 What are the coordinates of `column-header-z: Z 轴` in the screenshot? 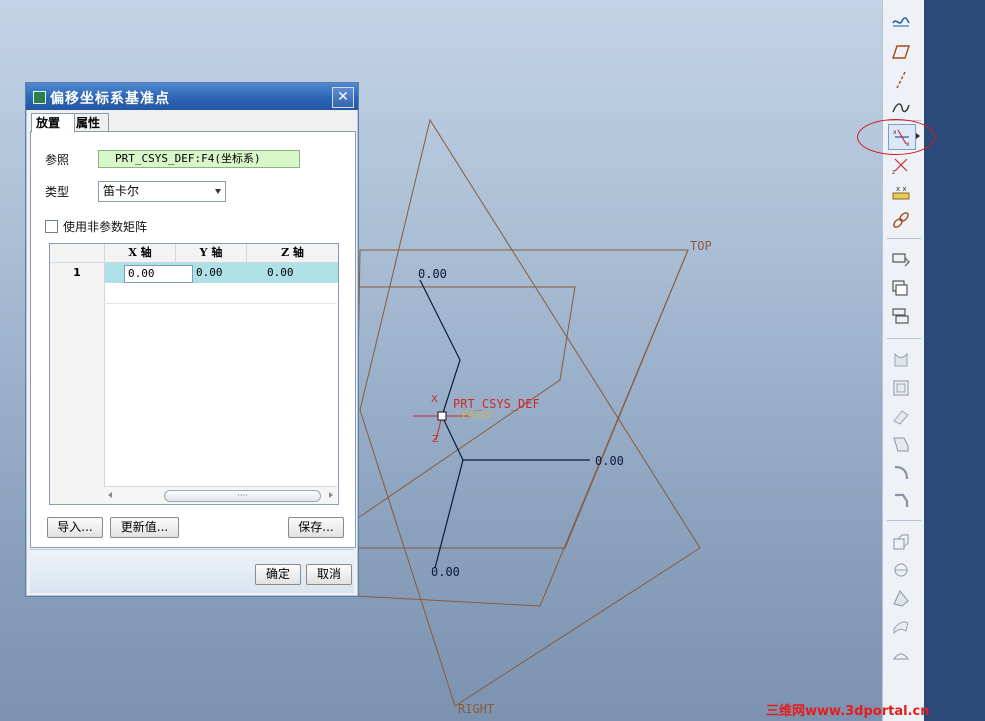 It's located at (292, 253).